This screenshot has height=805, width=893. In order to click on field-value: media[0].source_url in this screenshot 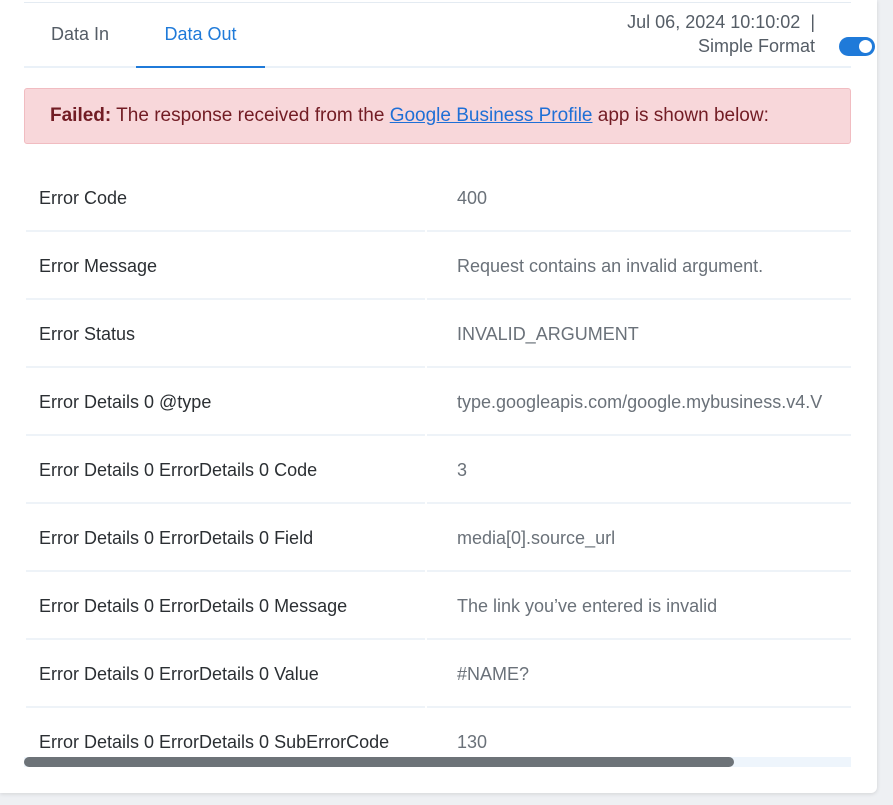, I will do `click(639, 539)`.